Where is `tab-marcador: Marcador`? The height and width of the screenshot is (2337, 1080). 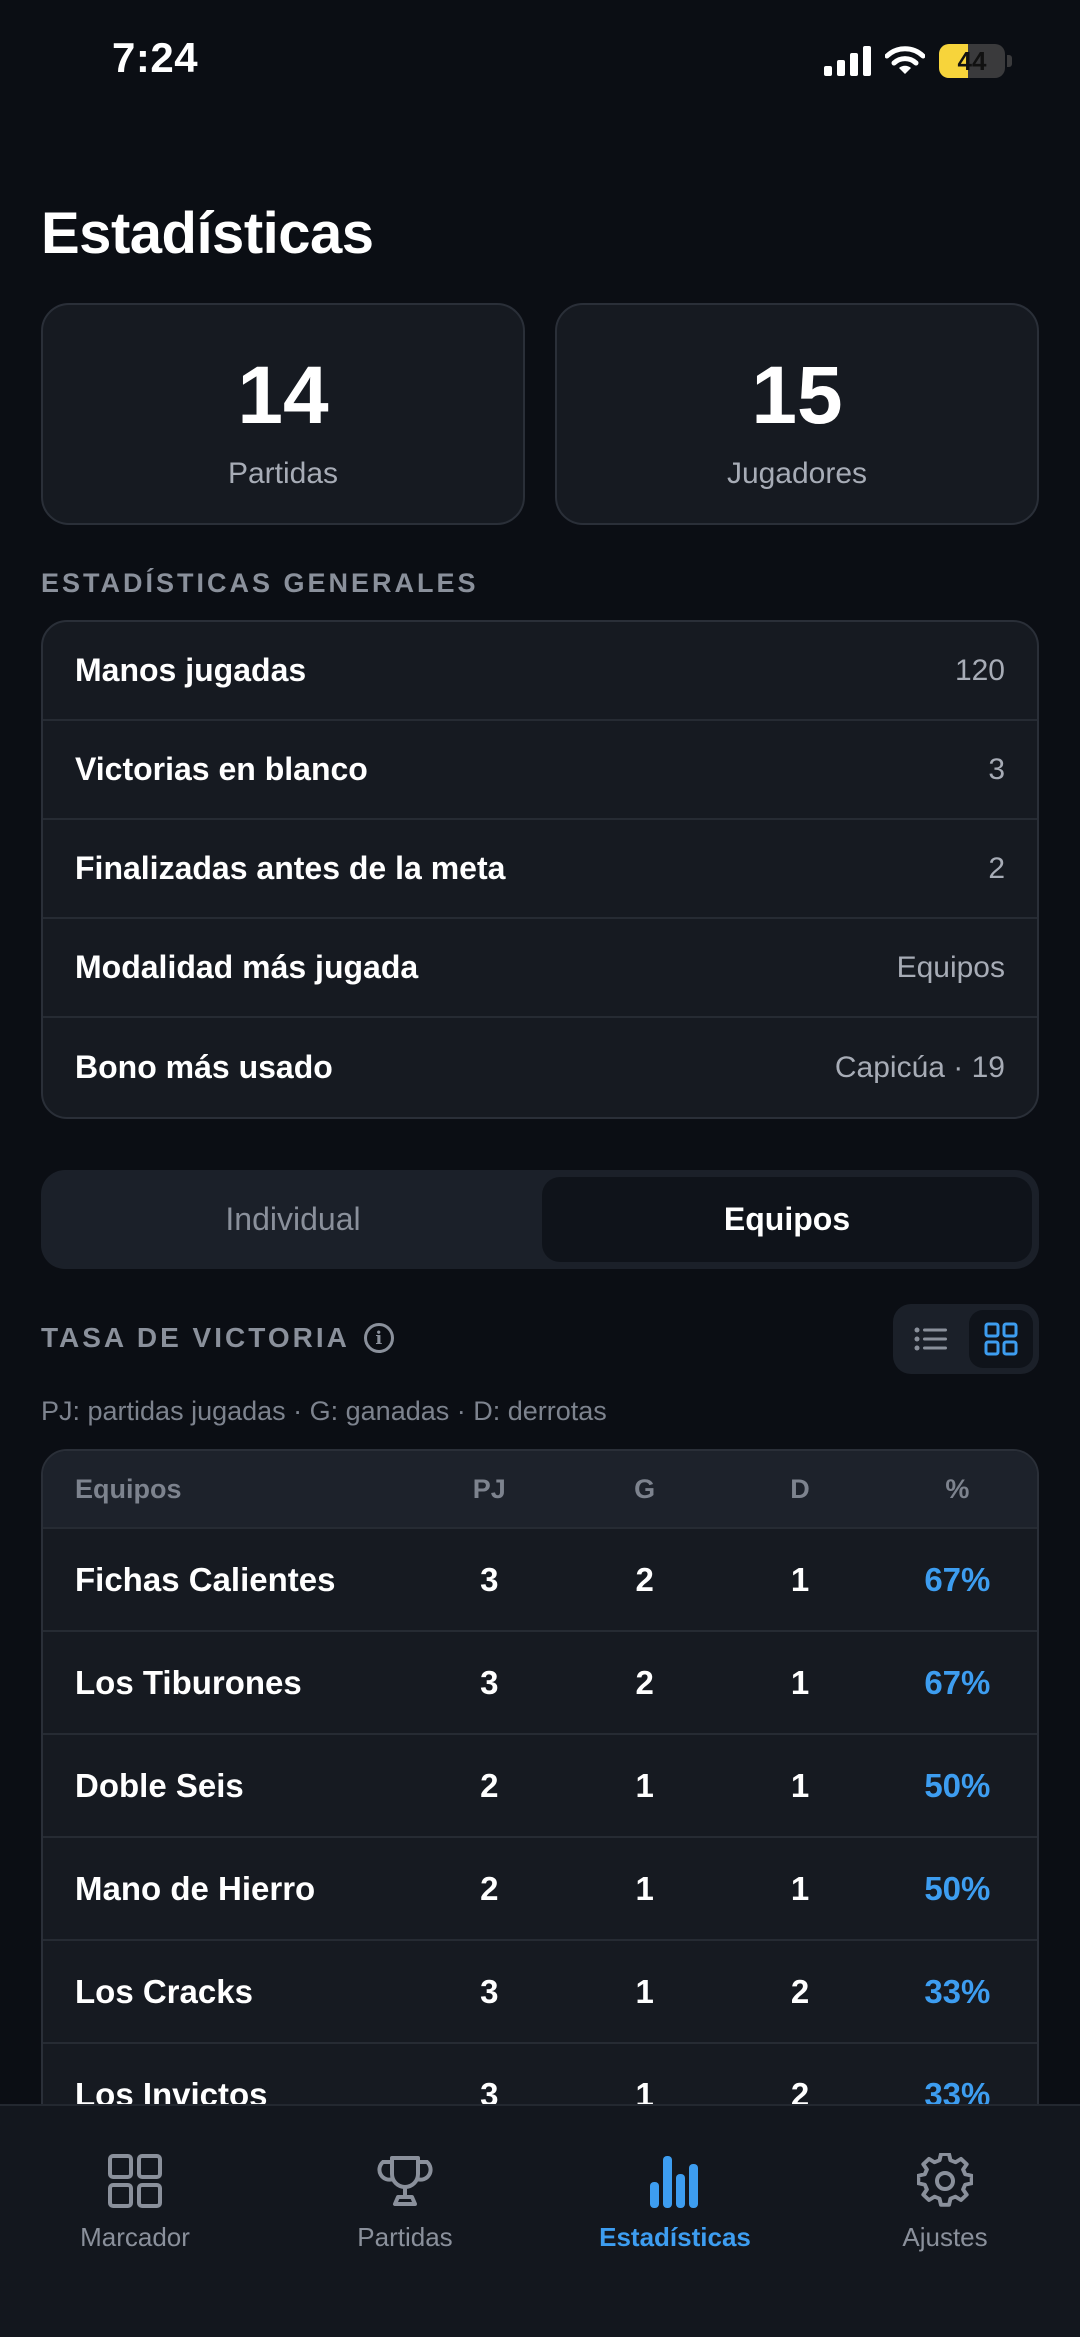 tab-marcador: Marcador is located at coordinates (135, 2221).